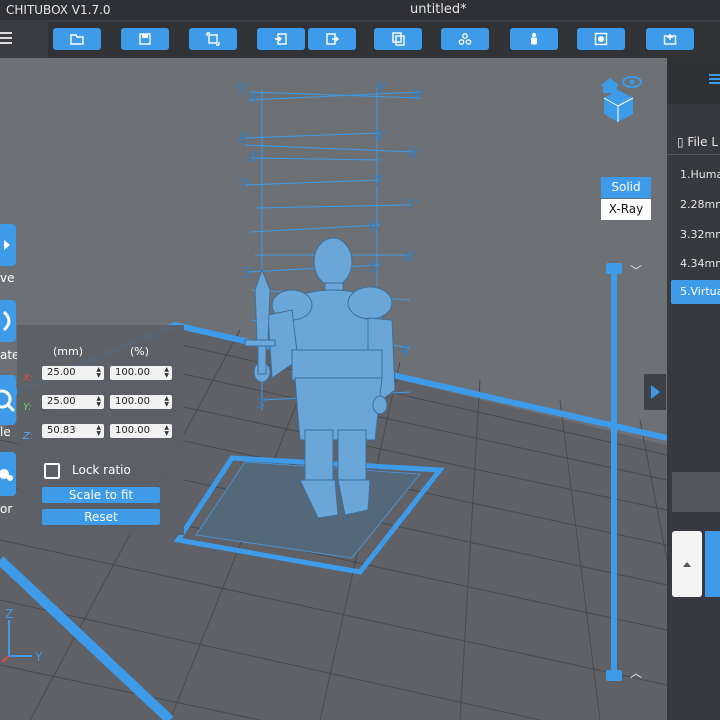 The image size is (720, 720). I want to click on mm-header: (mm), so click(68, 351).